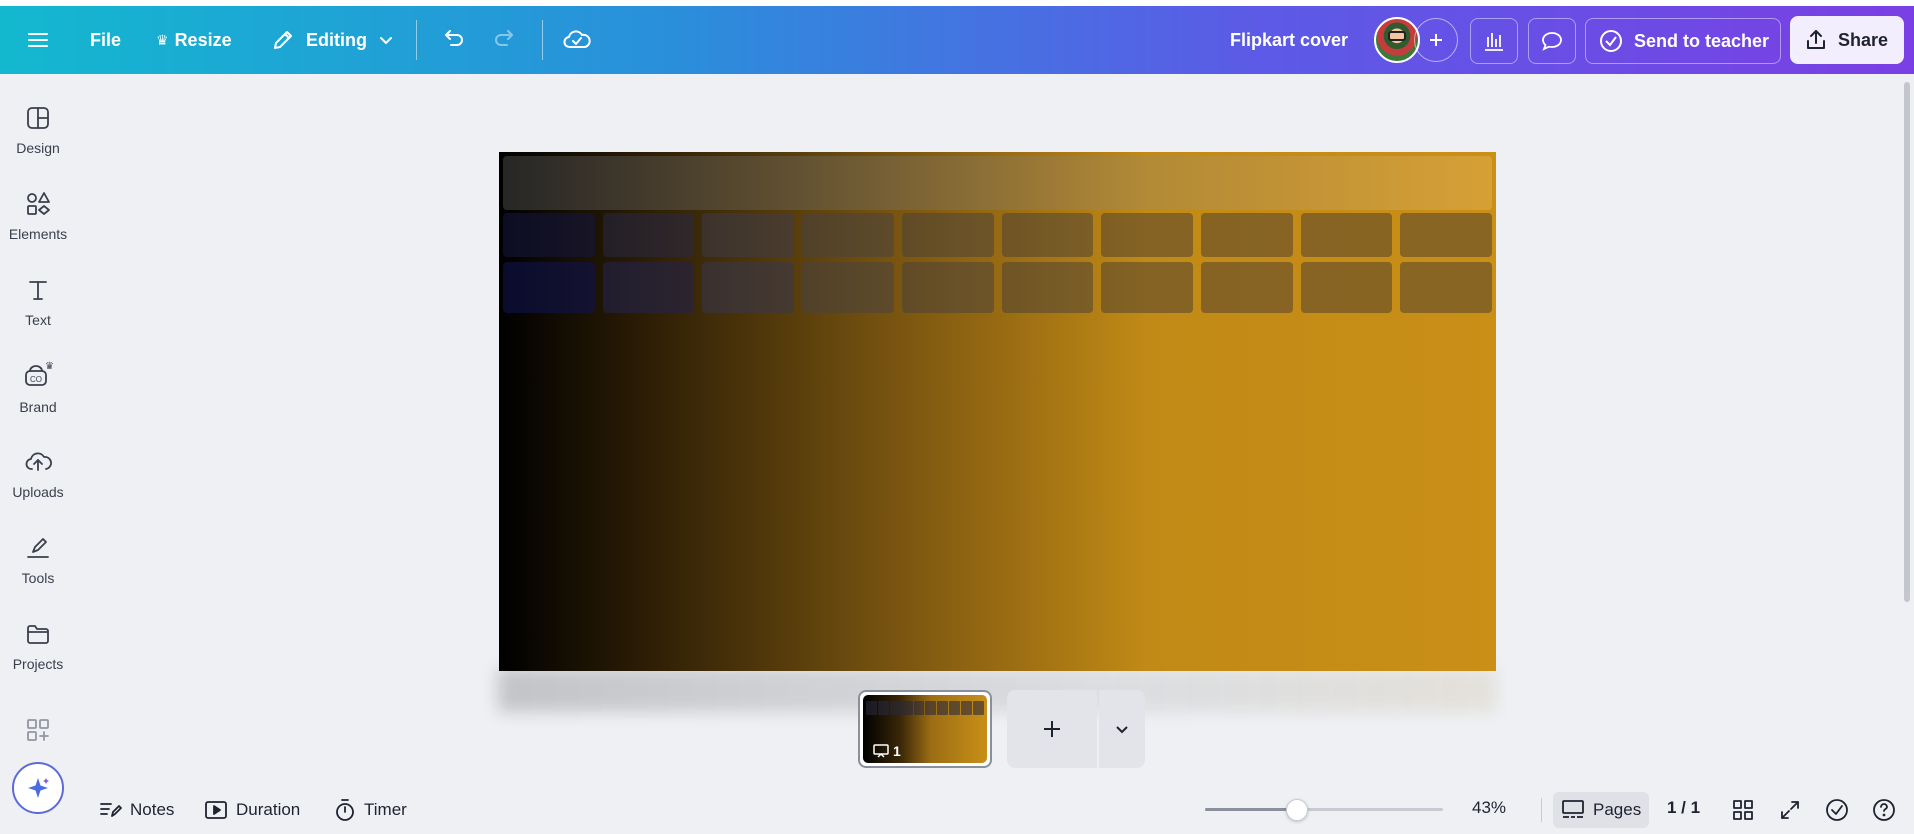 This screenshot has width=1914, height=834. What do you see at coordinates (897, 751) in the screenshot?
I see `page-number-label: 1` at bounding box center [897, 751].